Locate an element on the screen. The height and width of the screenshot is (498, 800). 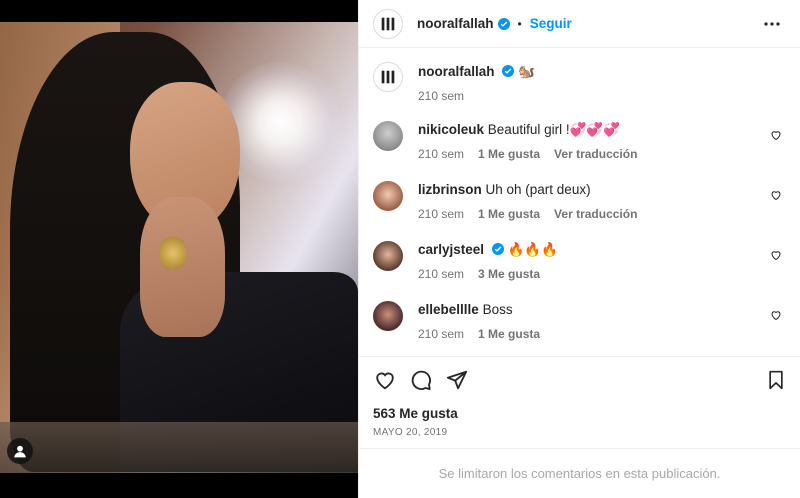
comment-text: Boss is located at coordinates (497, 309).